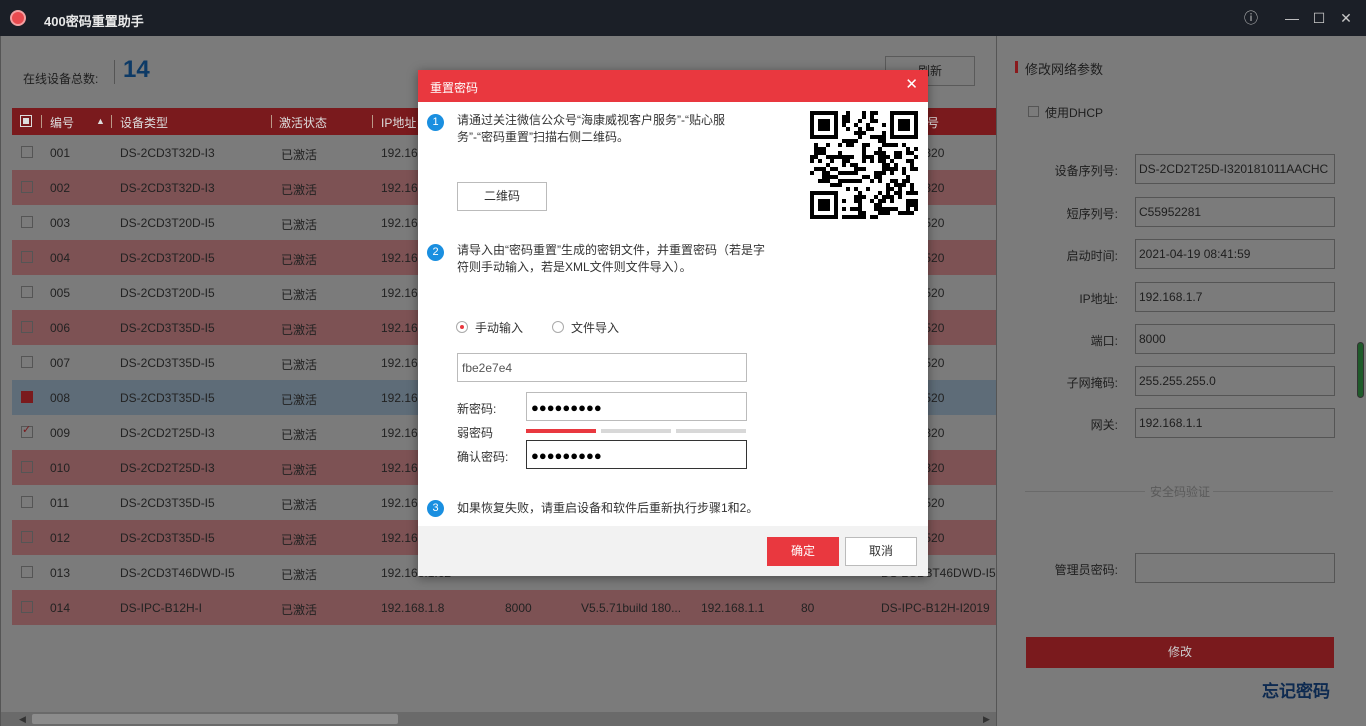 This screenshot has height=726, width=1366. Describe the element at coordinates (1251, 18) in the screenshot. I see `info-icon: ⓘ` at that location.